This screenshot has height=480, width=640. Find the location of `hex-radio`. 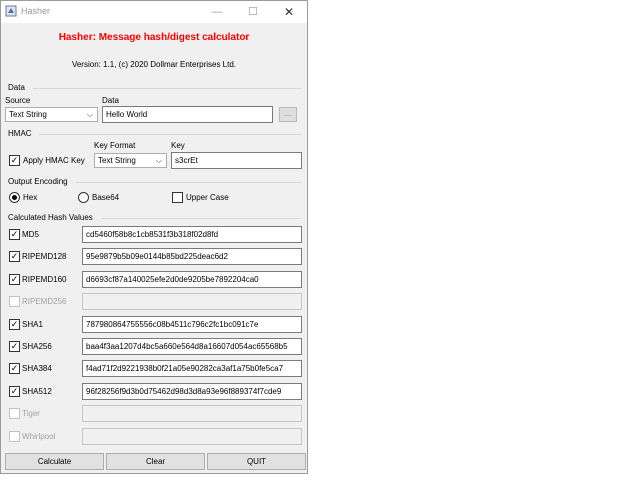

hex-radio is located at coordinates (14, 197).